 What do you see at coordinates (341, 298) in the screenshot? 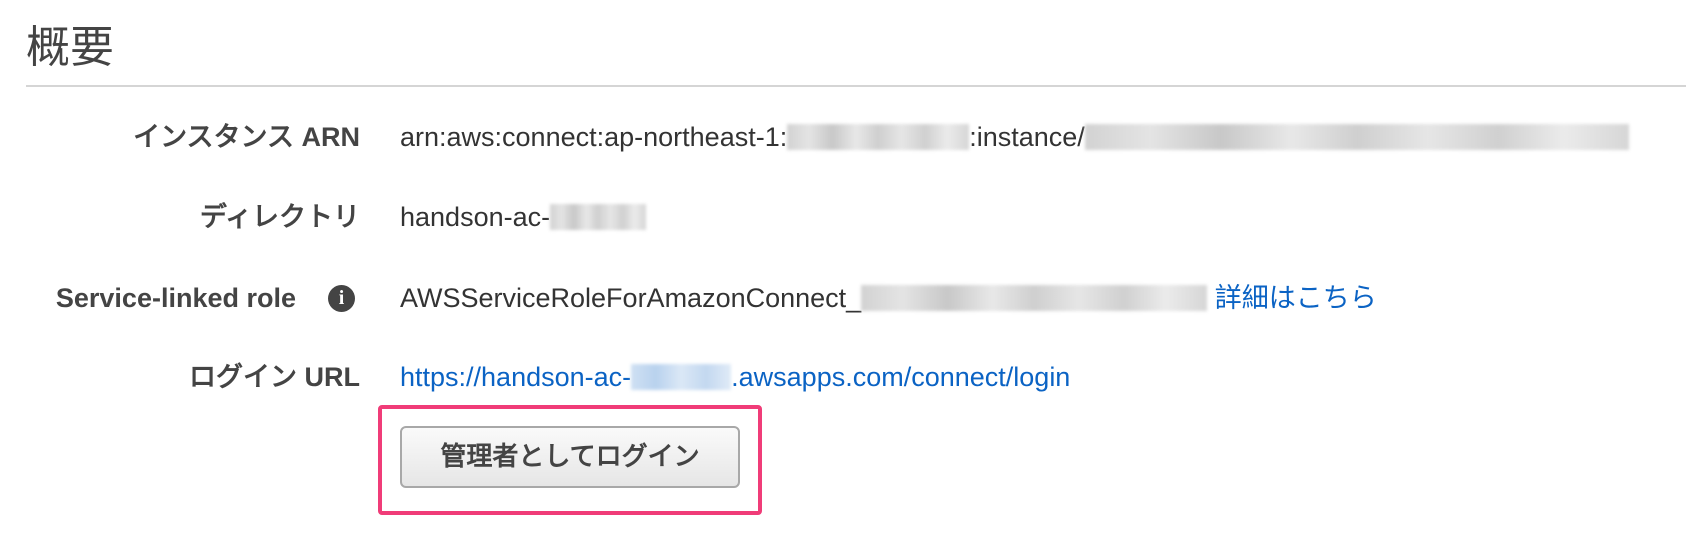
I see `info-icon: i` at bounding box center [341, 298].